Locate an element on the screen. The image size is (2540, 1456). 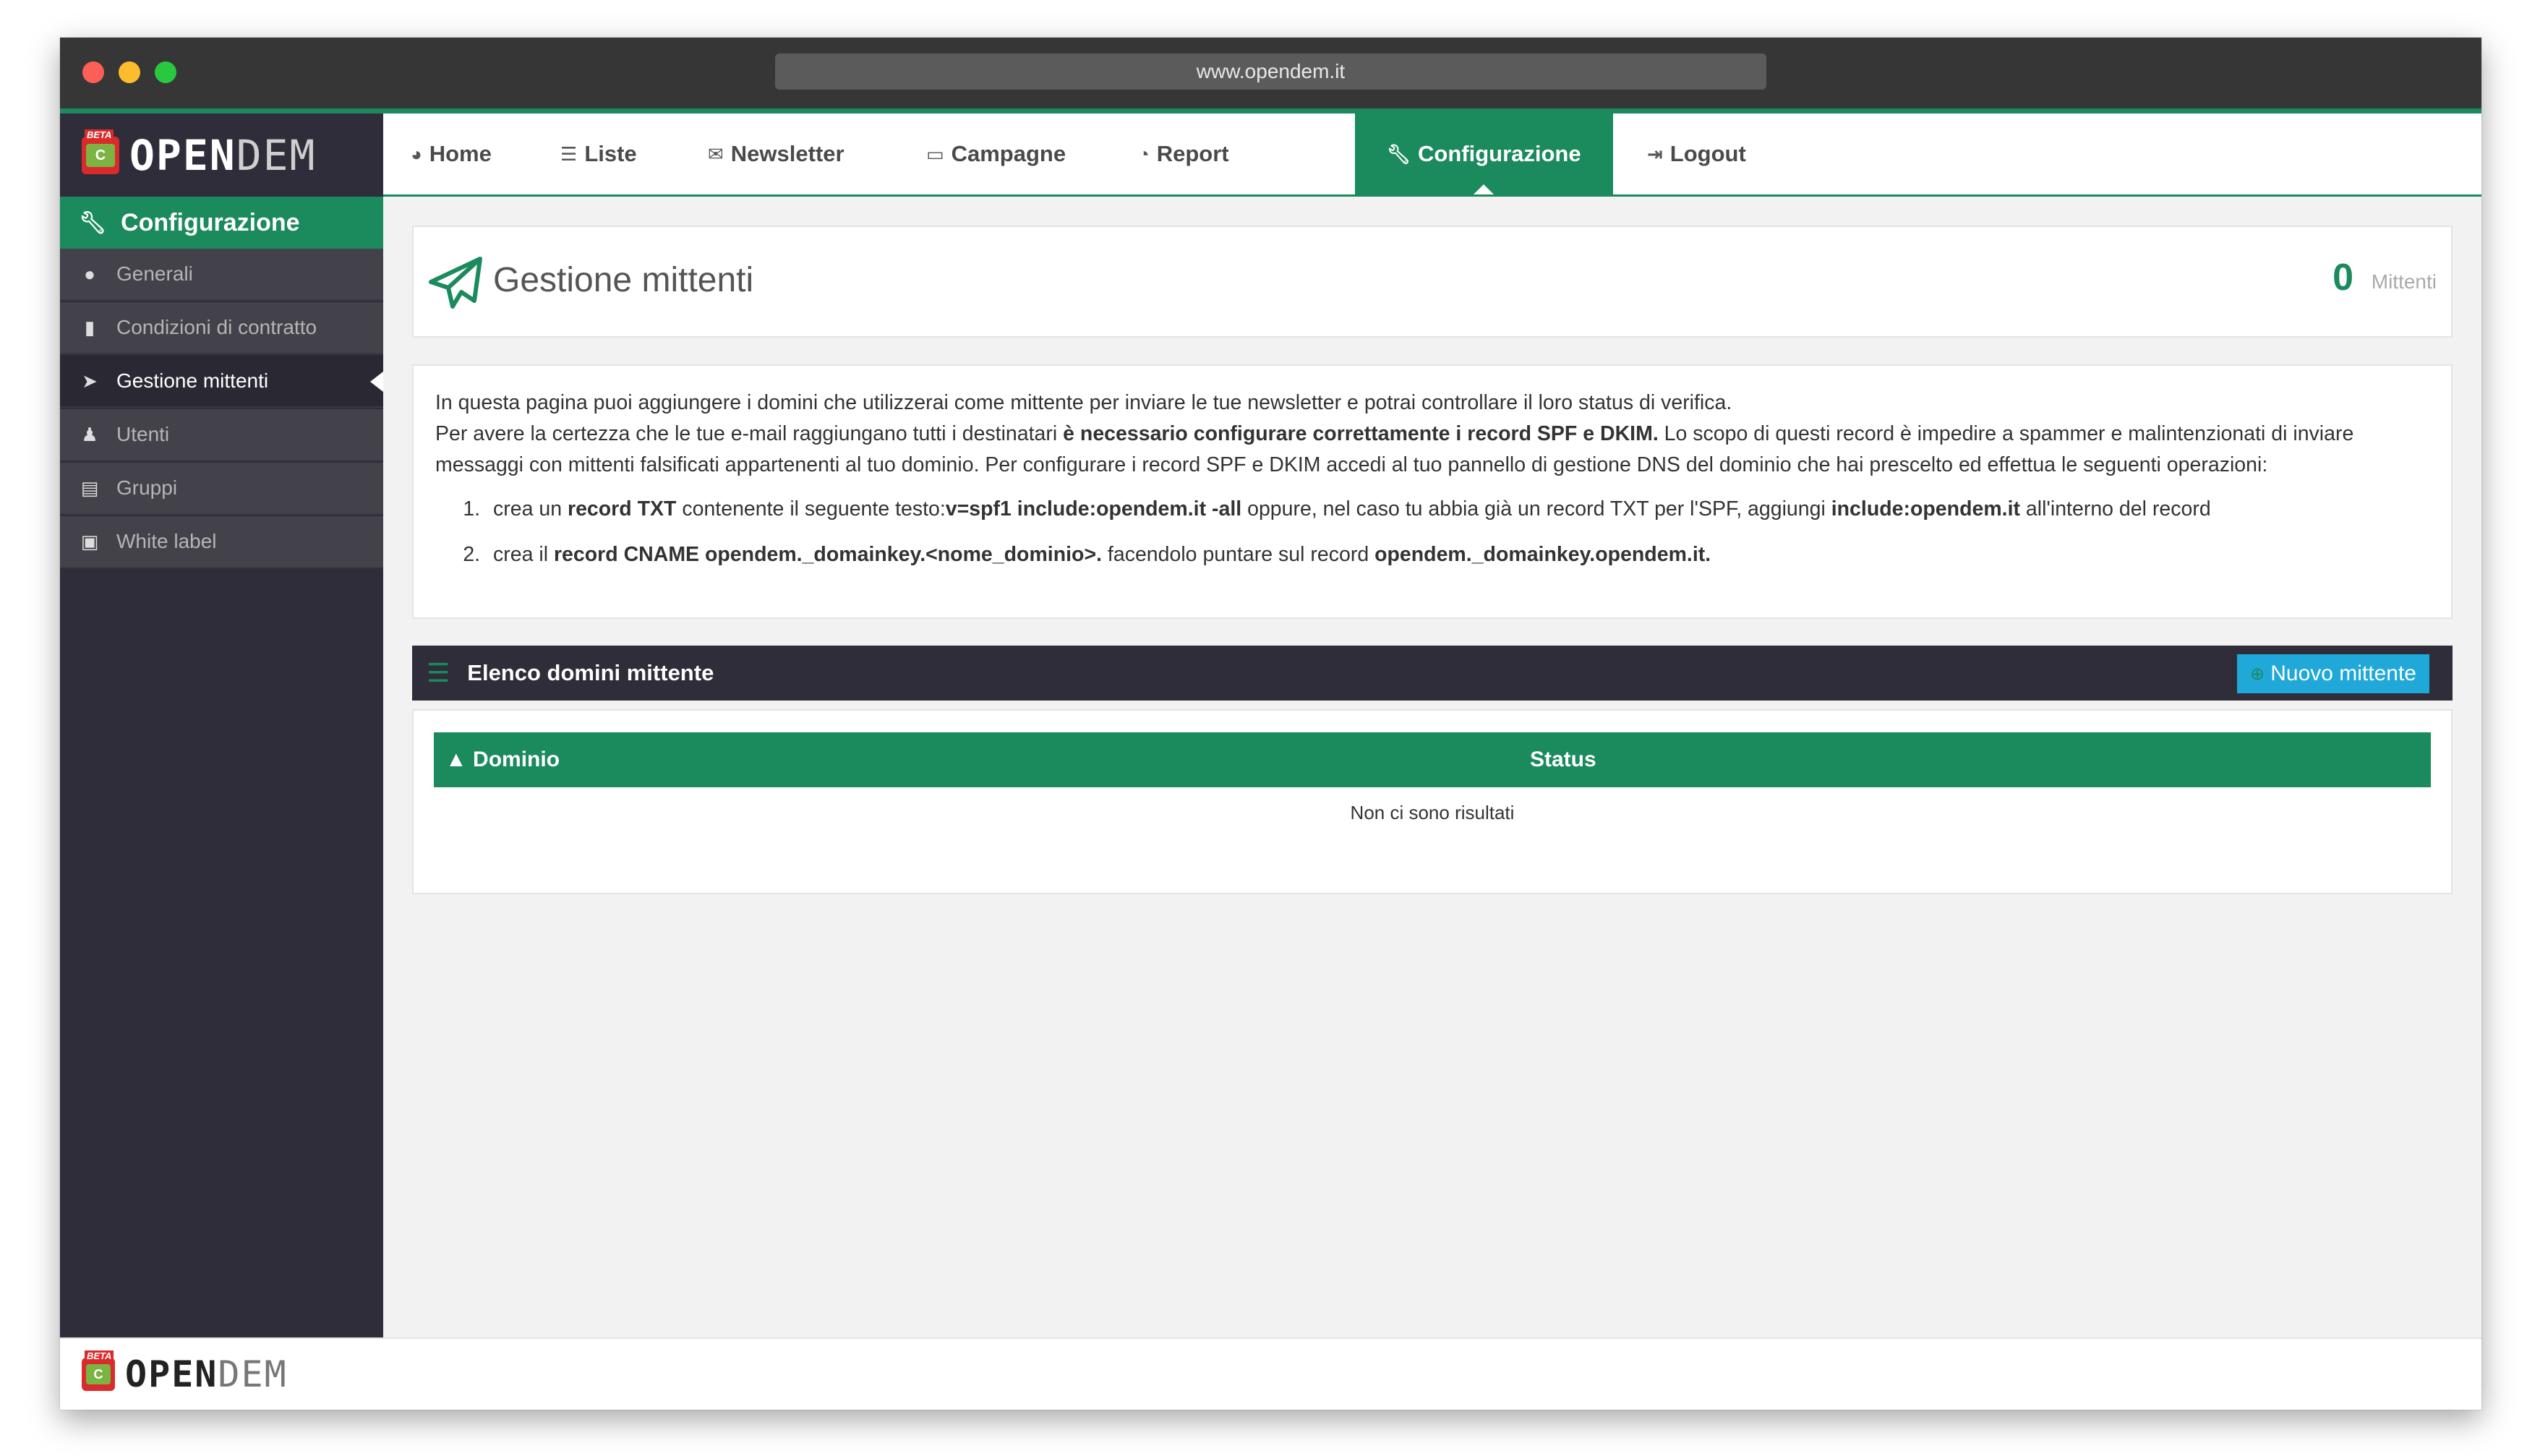
maximize-window-button is located at coordinates (165, 72).